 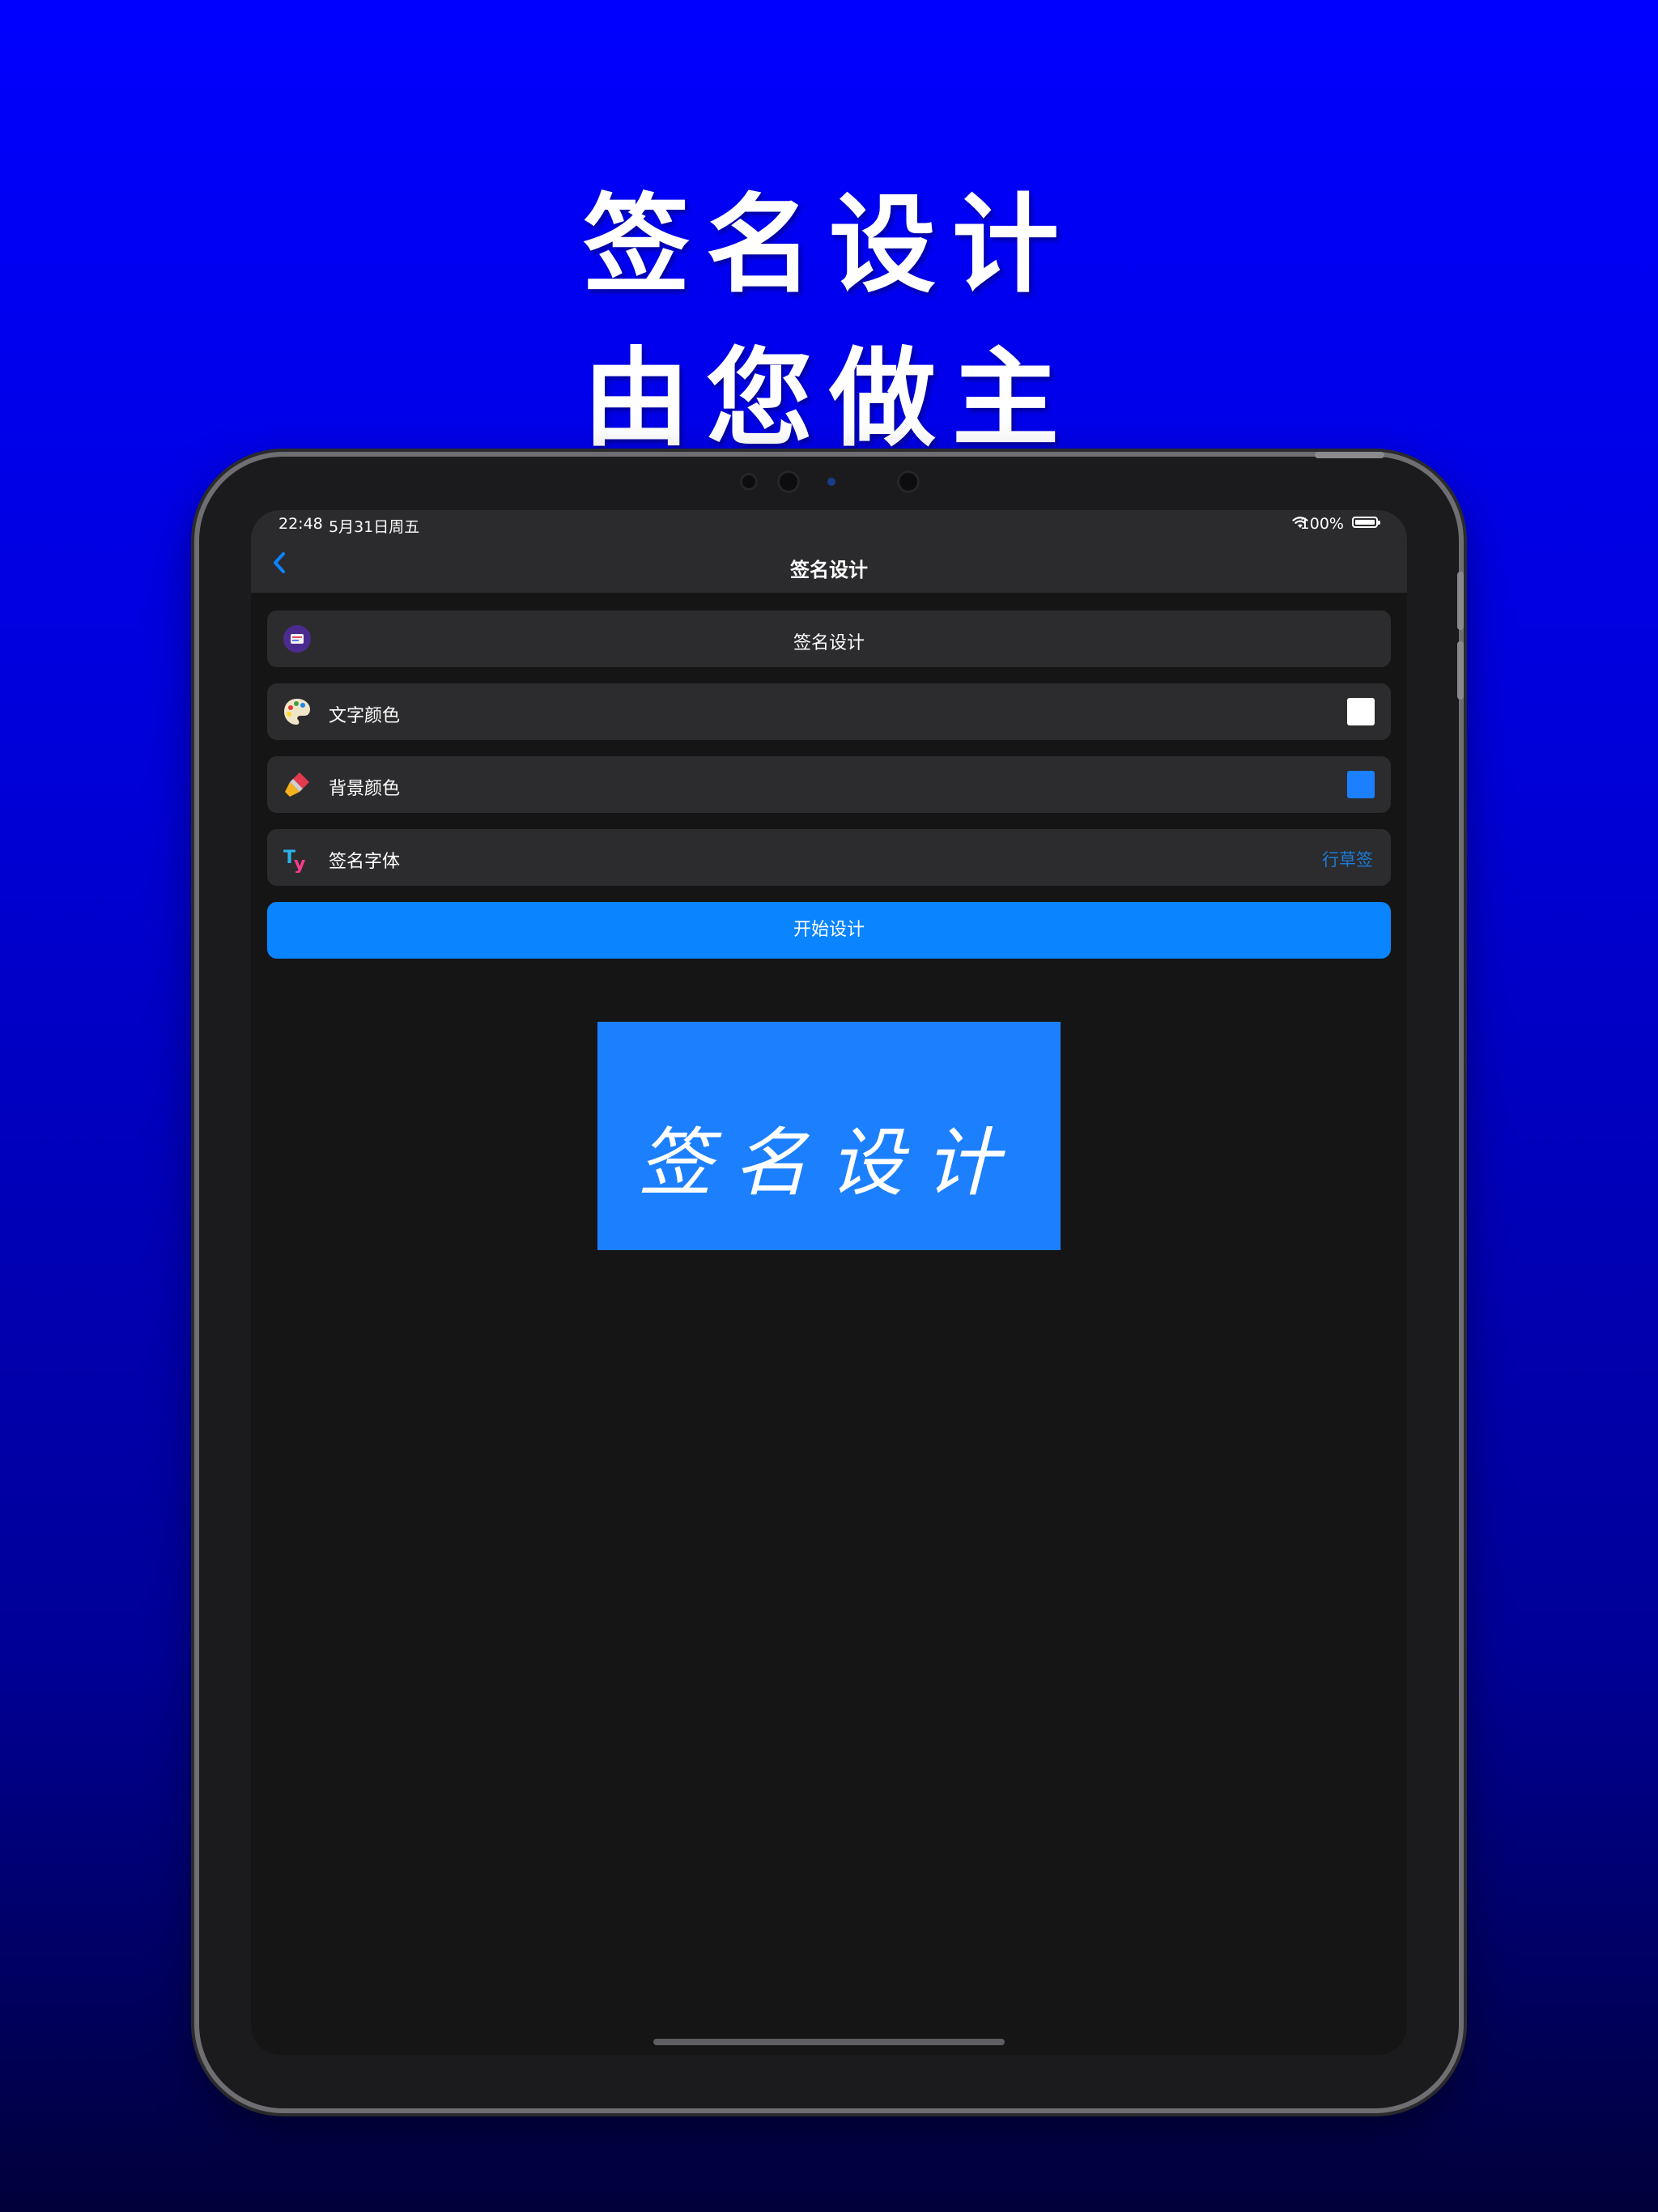 What do you see at coordinates (829, 643) in the screenshot?
I see `signature-design-label: 签名设计` at bounding box center [829, 643].